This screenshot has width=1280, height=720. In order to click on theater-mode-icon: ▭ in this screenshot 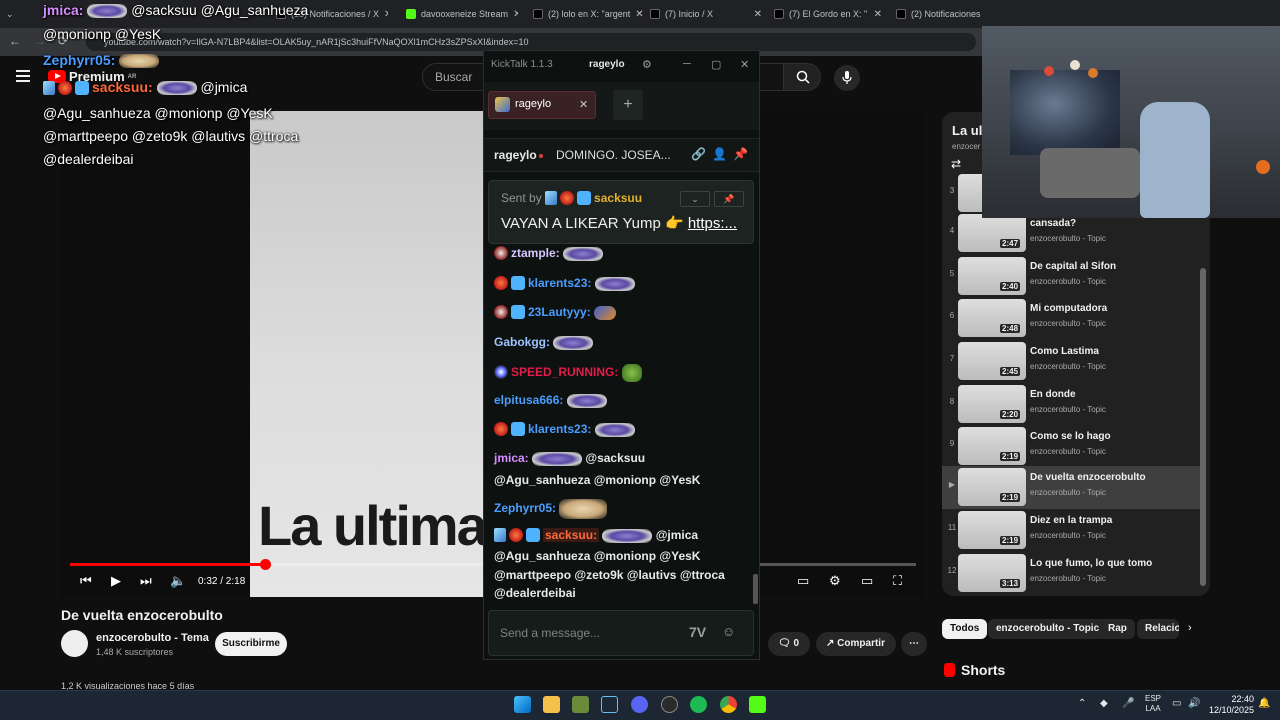, I will do `click(867, 581)`.